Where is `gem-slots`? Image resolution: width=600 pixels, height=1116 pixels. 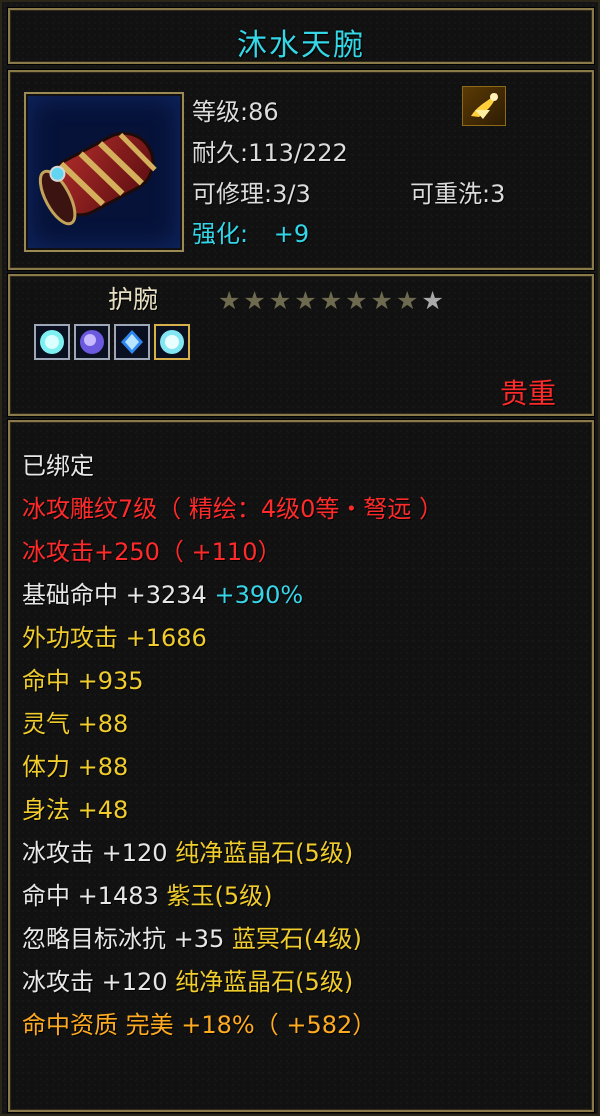
gem-slots is located at coordinates (114, 344).